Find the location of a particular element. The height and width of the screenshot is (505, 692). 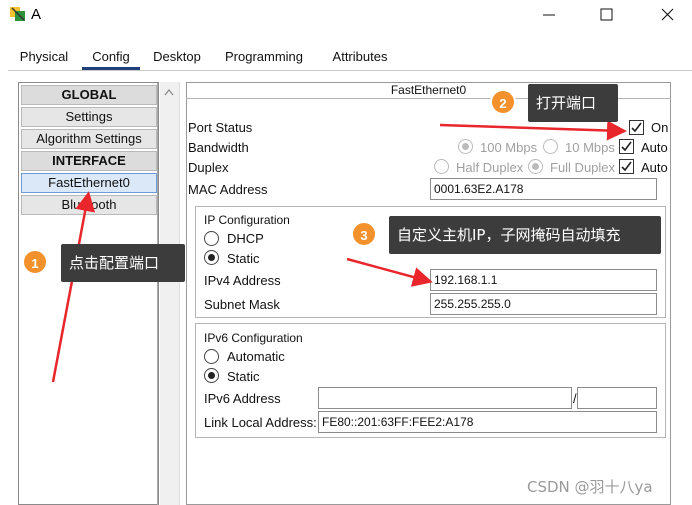

app-icon is located at coordinates (17, 14).